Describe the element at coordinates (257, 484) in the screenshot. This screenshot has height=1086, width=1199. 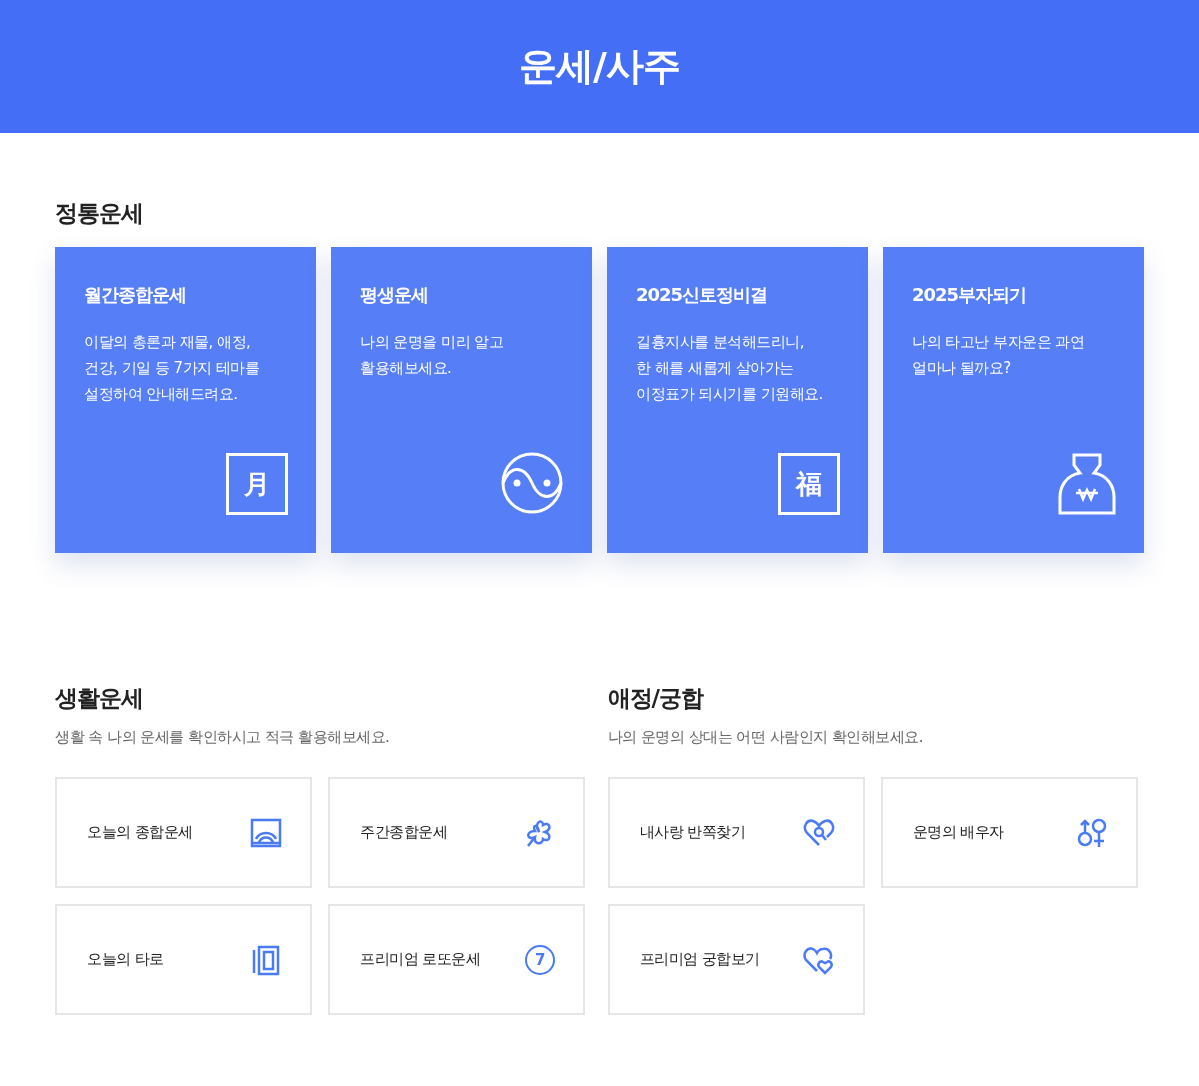
I see `hanja-icon: 月` at that location.